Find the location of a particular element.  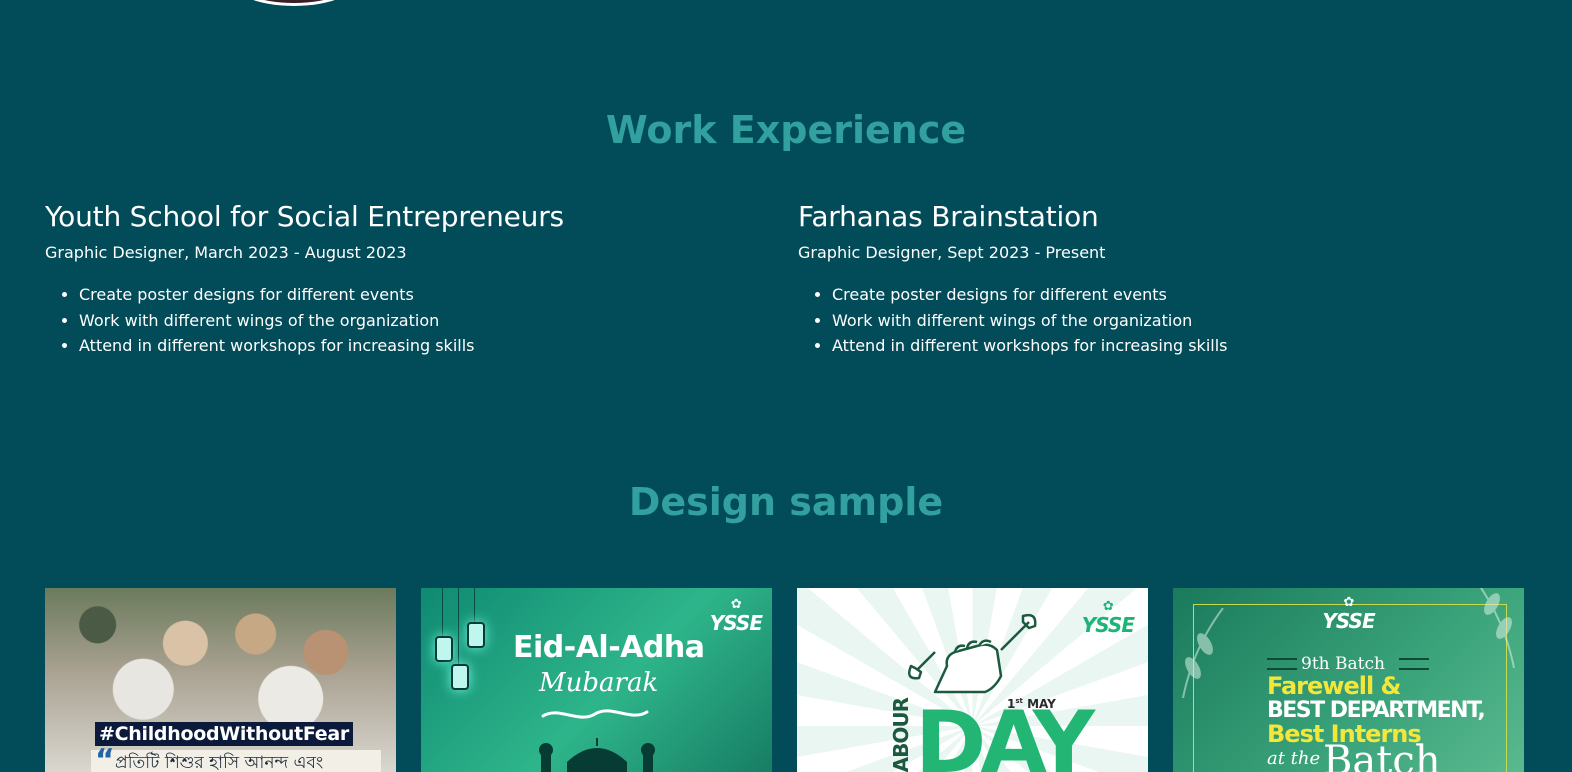

poster-title: Eid-Al-Adha is located at coordinates (609, 647).